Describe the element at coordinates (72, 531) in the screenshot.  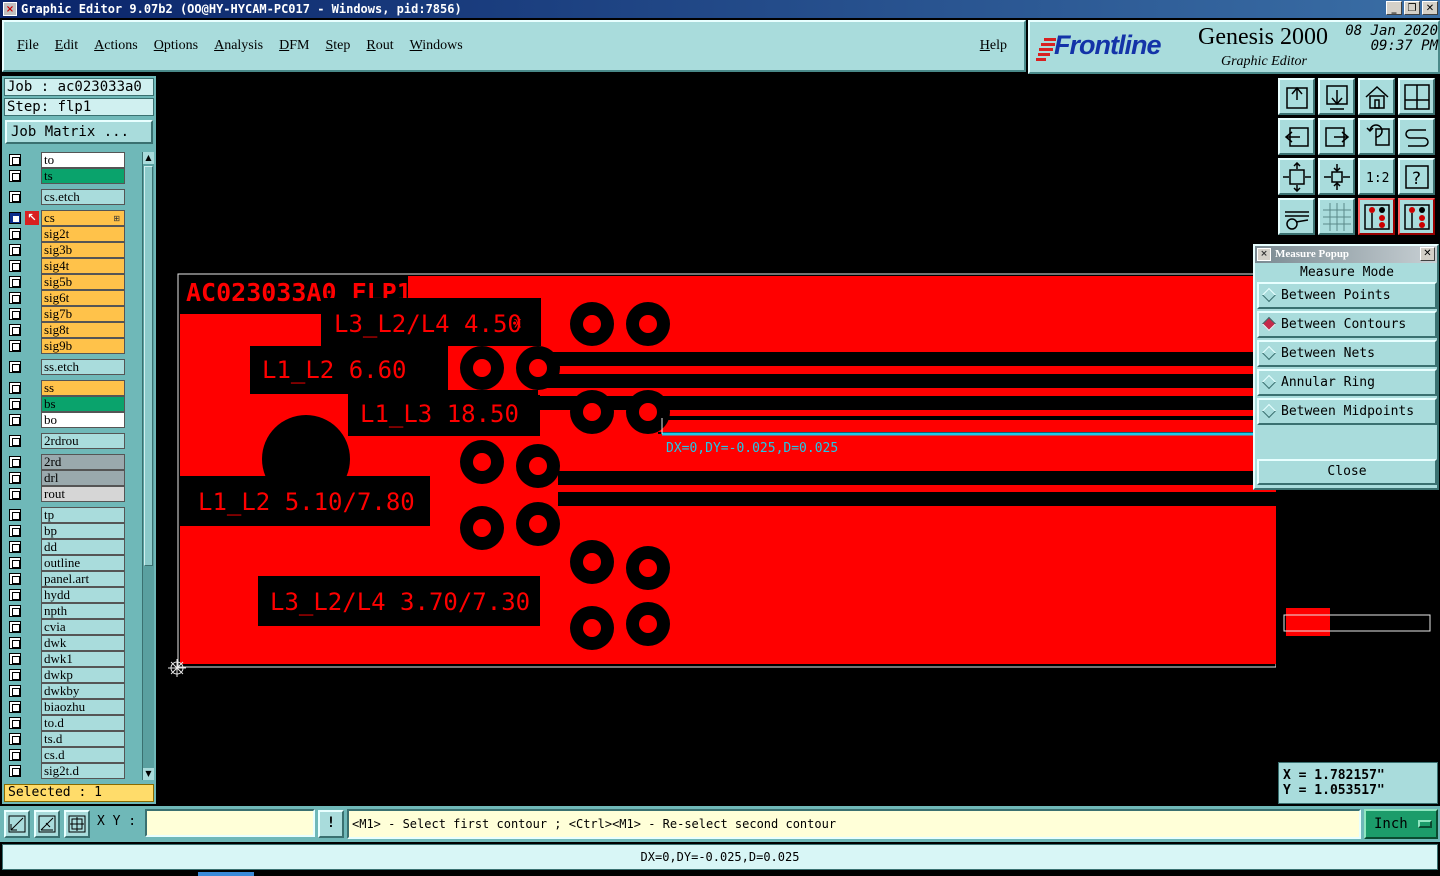
I see `layer-row-bp: bp` at that location.